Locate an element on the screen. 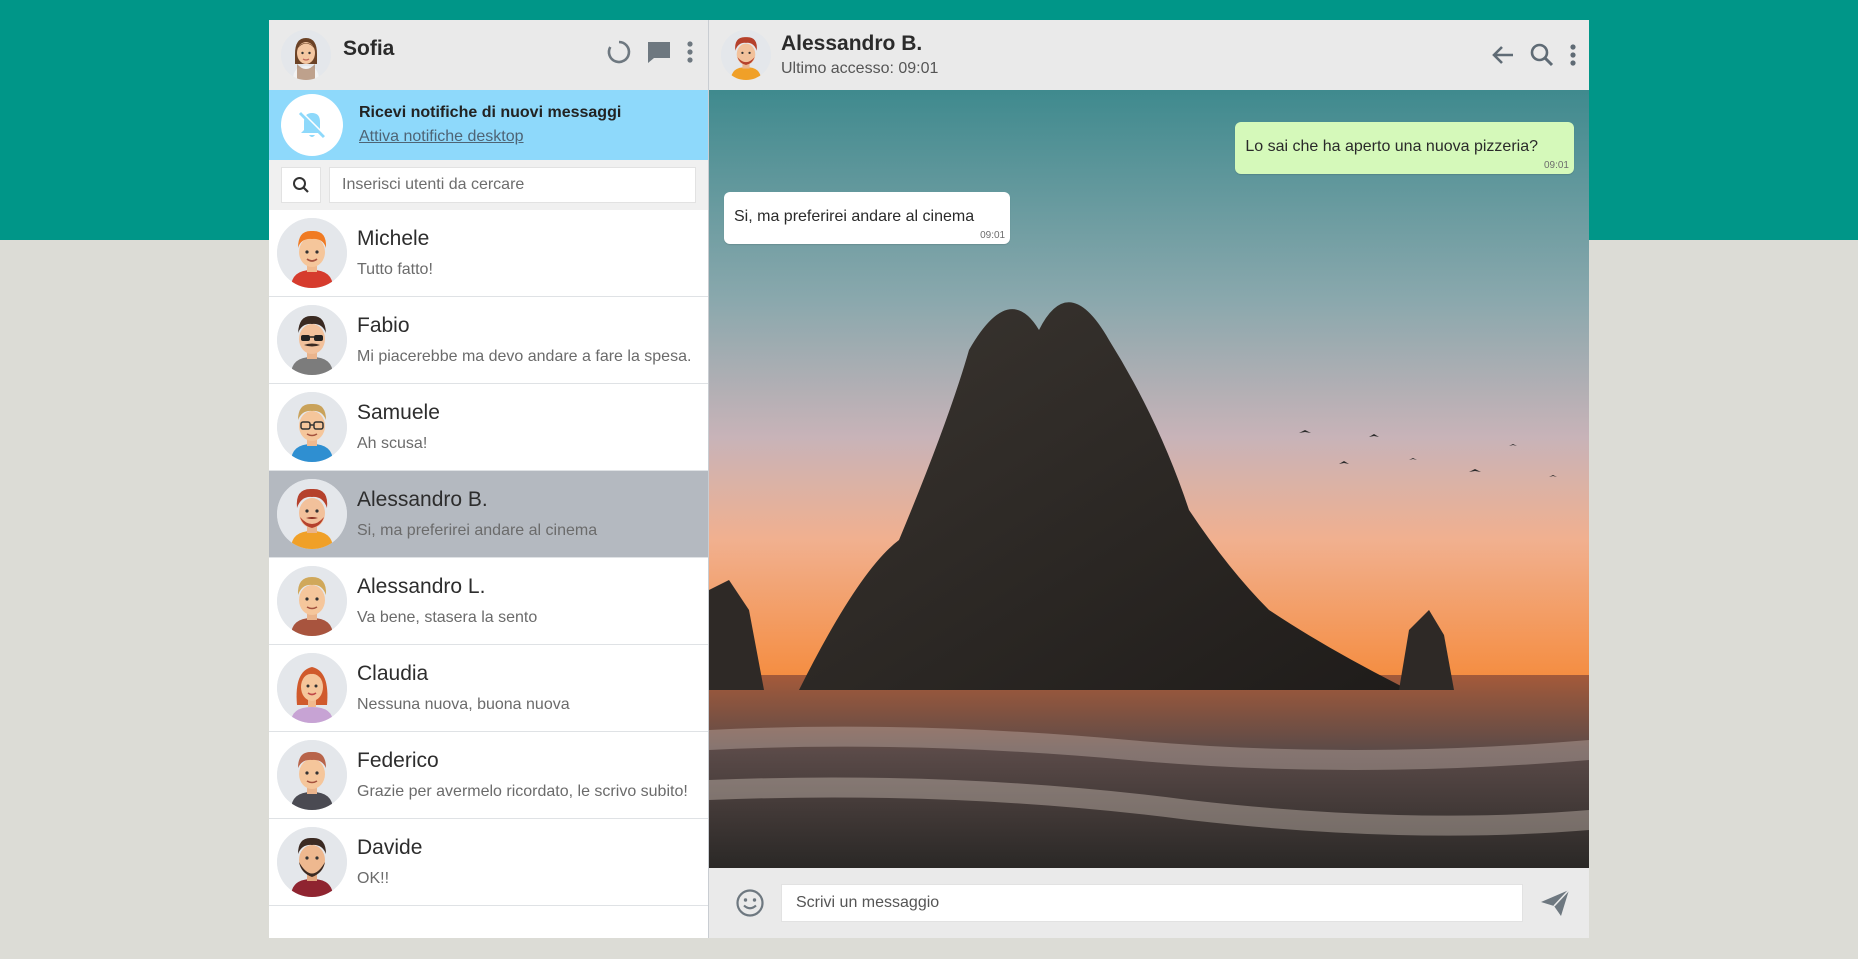 This screenshot has width=1858, height=959. chat-contact-avatar is located at coordinates (746, 55).